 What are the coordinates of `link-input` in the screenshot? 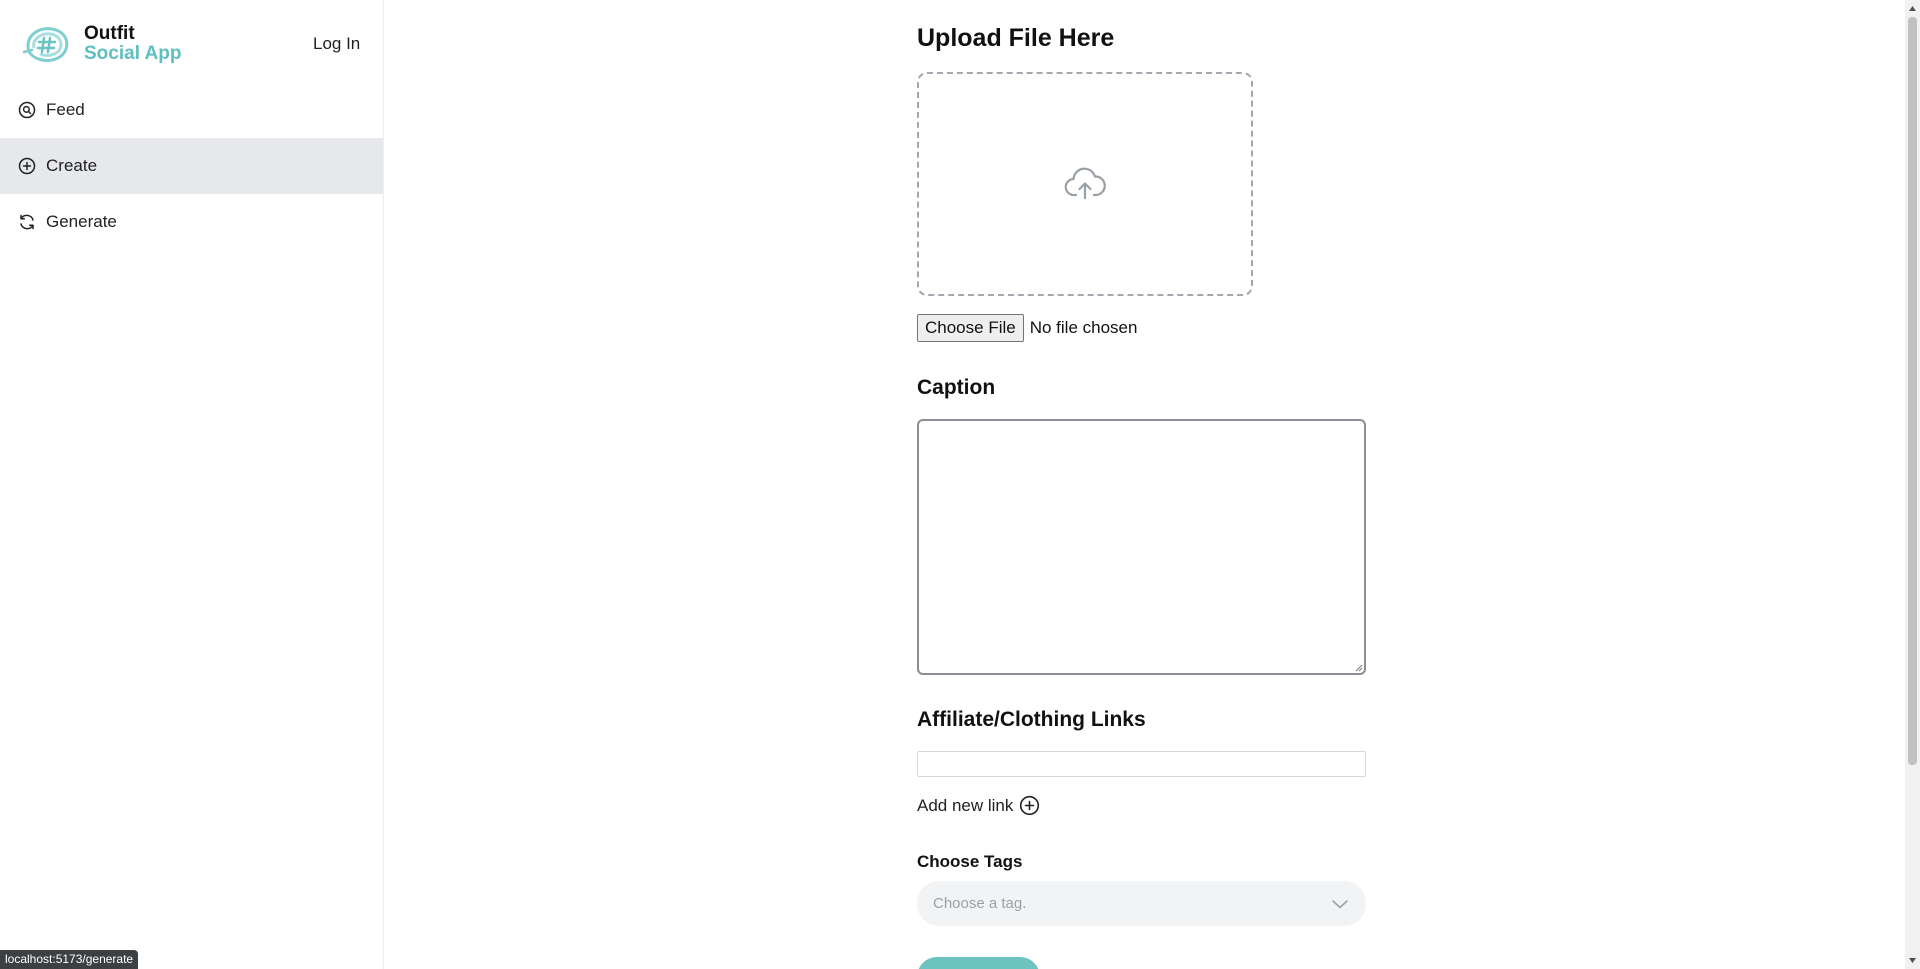 It's located at (1141, 764).